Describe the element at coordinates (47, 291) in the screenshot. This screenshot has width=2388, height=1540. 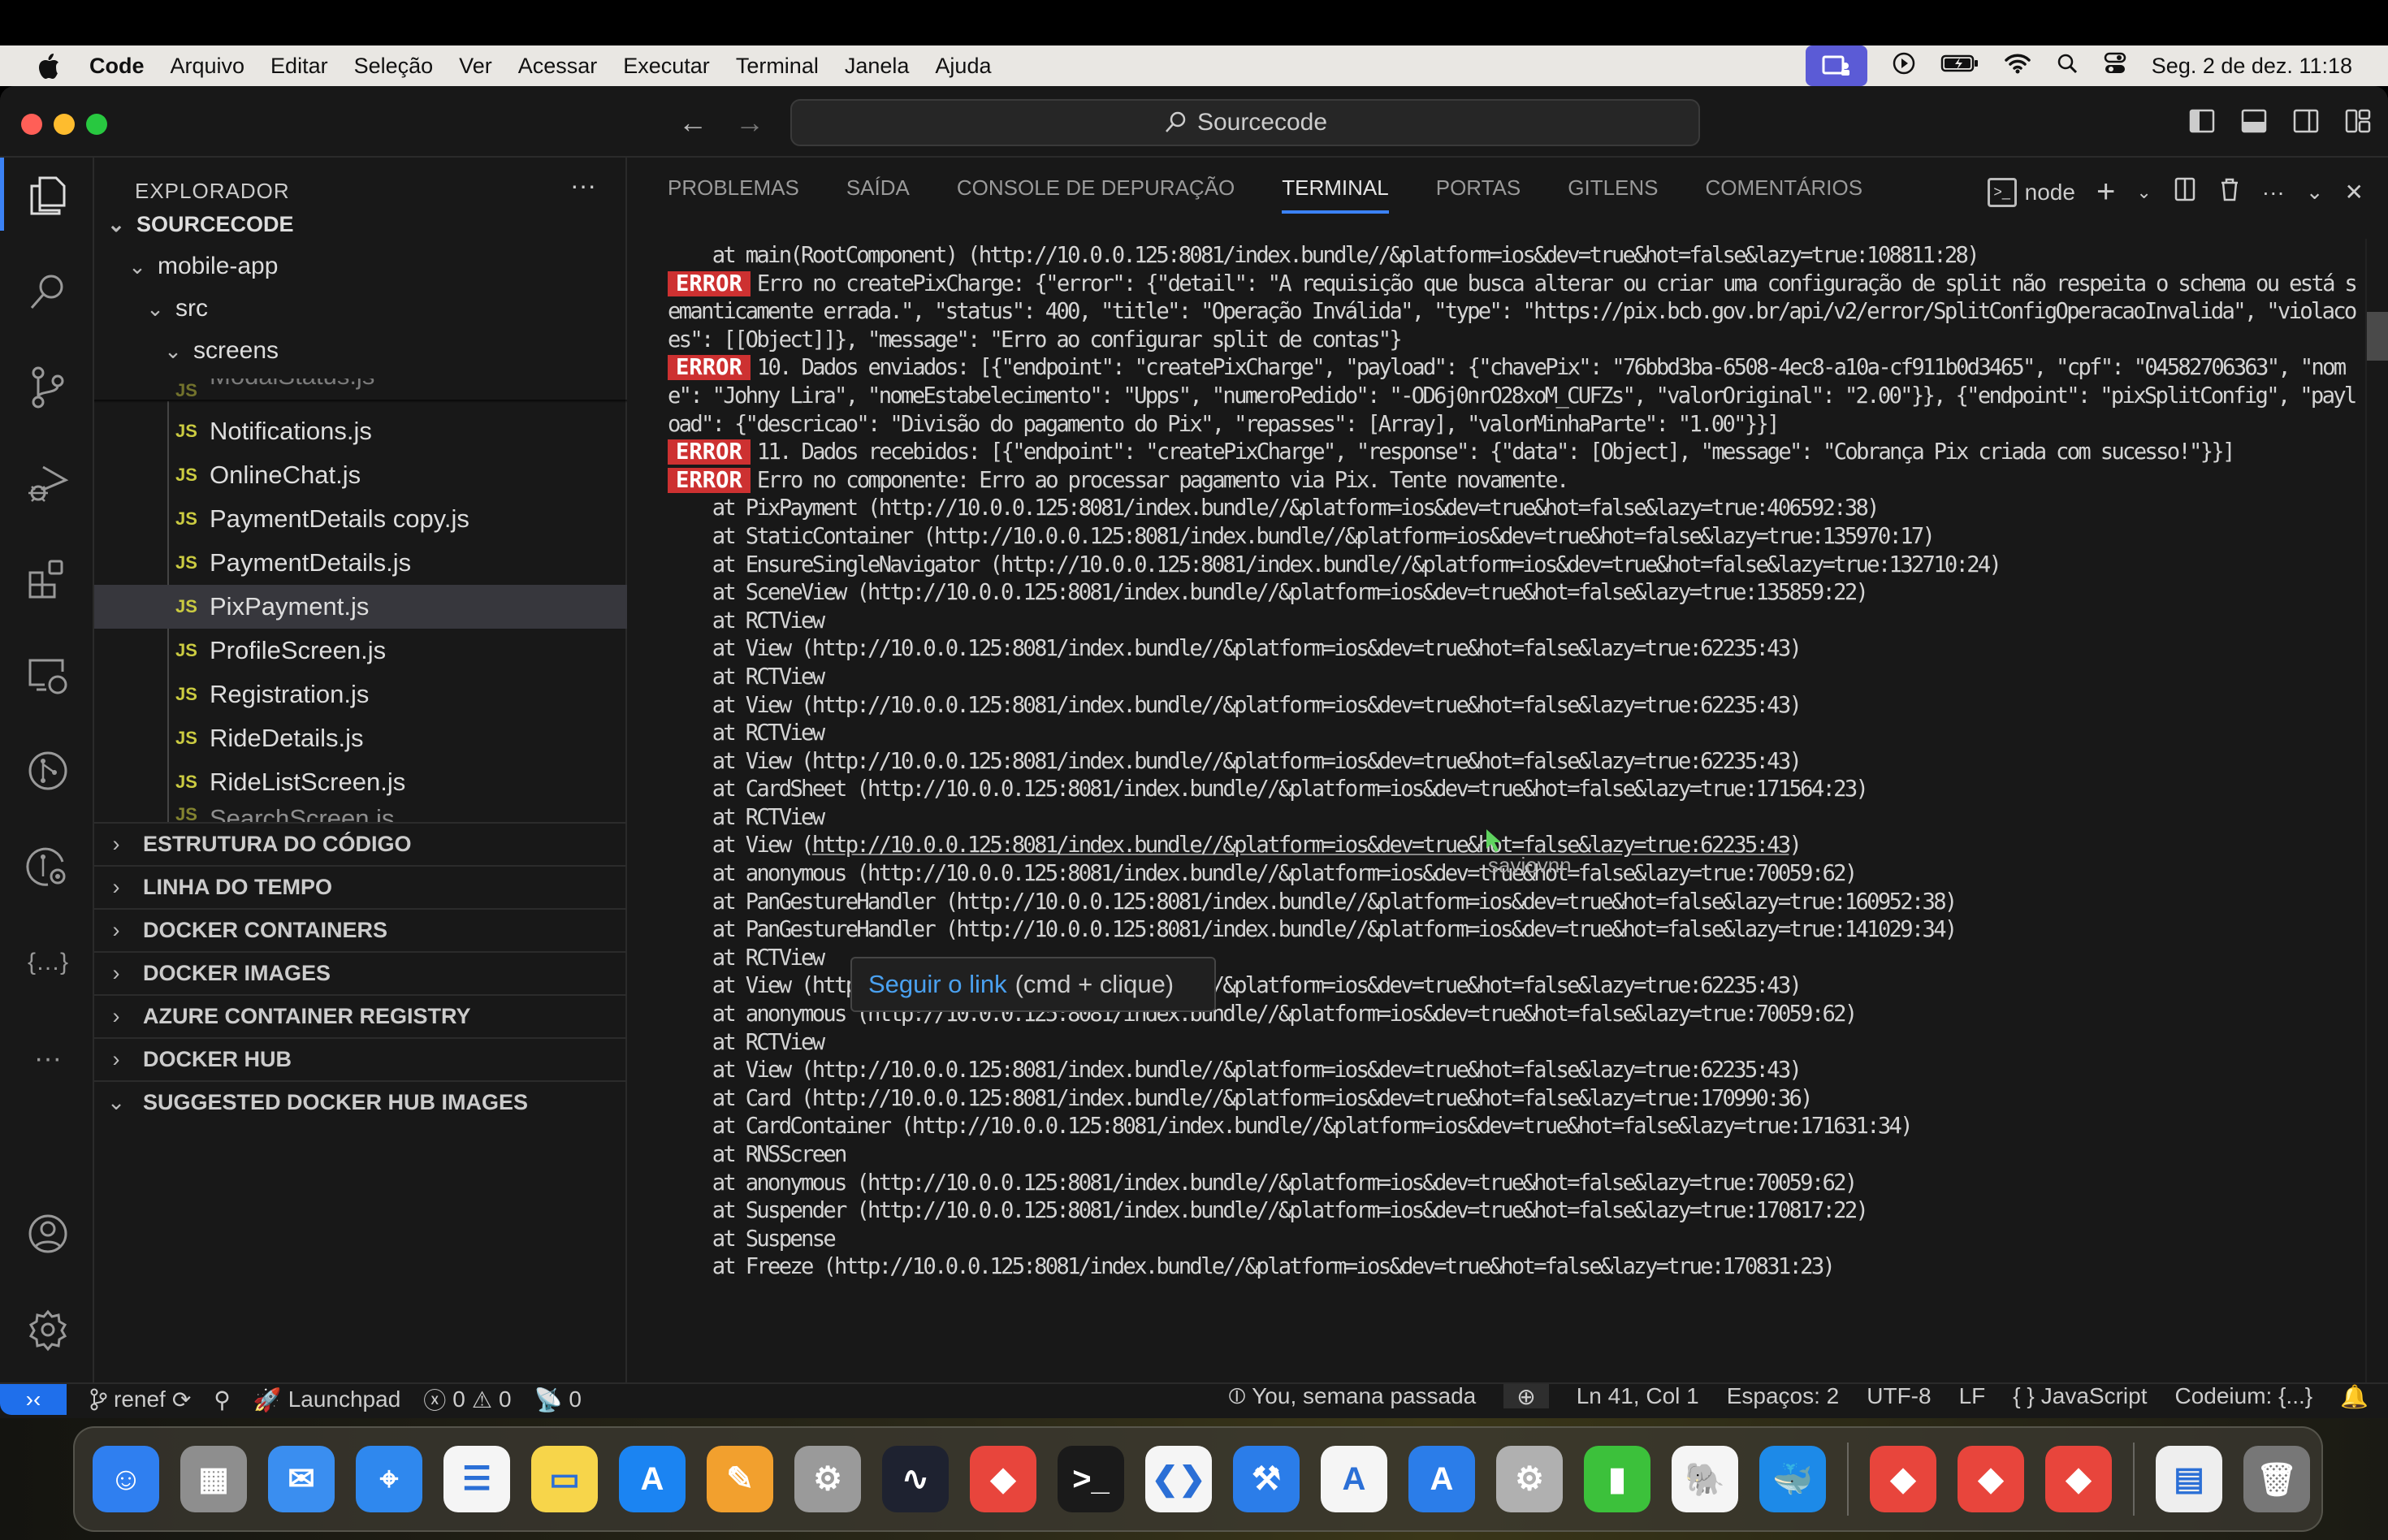
I see `search-icon` at that location.